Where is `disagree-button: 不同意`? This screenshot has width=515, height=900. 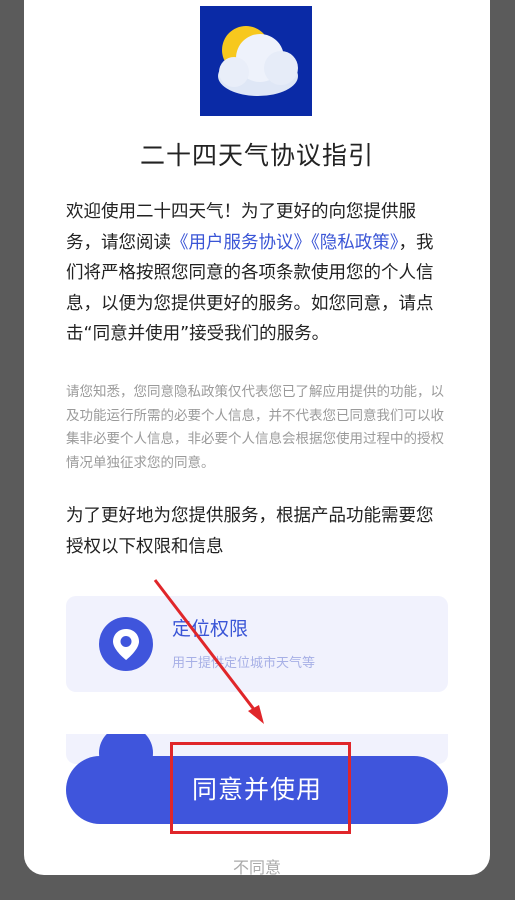
disagree-button: 不同意 is located at coordinates (257, 864).